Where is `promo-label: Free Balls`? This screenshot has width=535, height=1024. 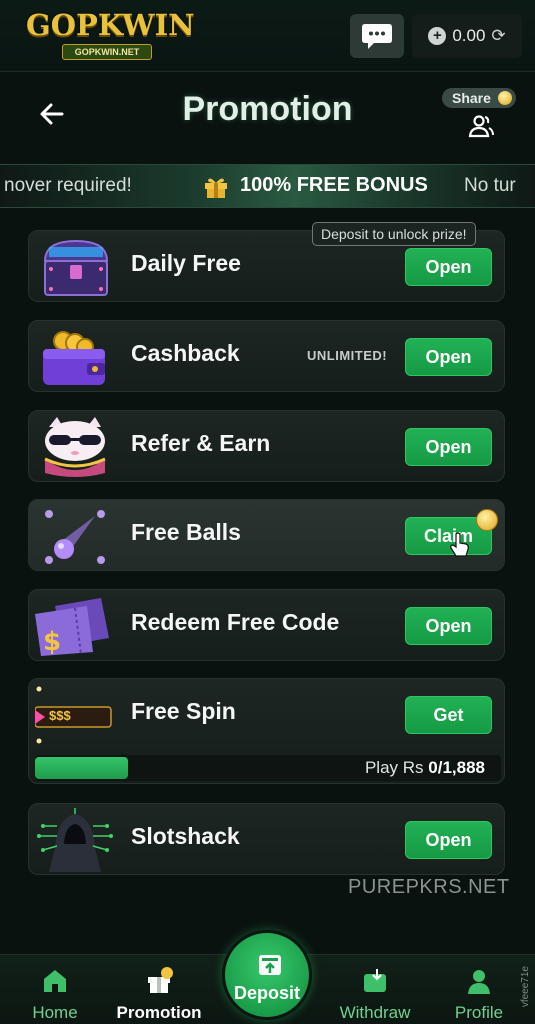
promo-label: Free Balls is located at coordinates (186, 532).